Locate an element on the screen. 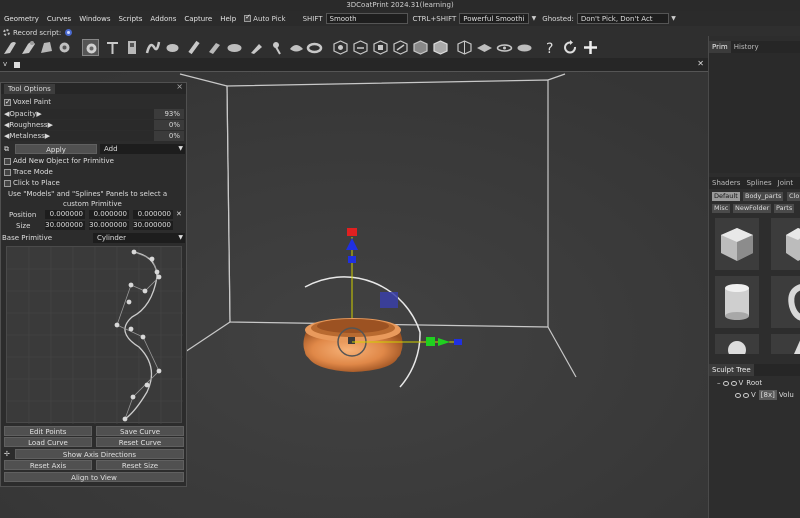 The width and height of the screenshot is (800, 518). ghosted-select: Don't Pick, Don't Act ▼ is located at coordinates (626, 18).